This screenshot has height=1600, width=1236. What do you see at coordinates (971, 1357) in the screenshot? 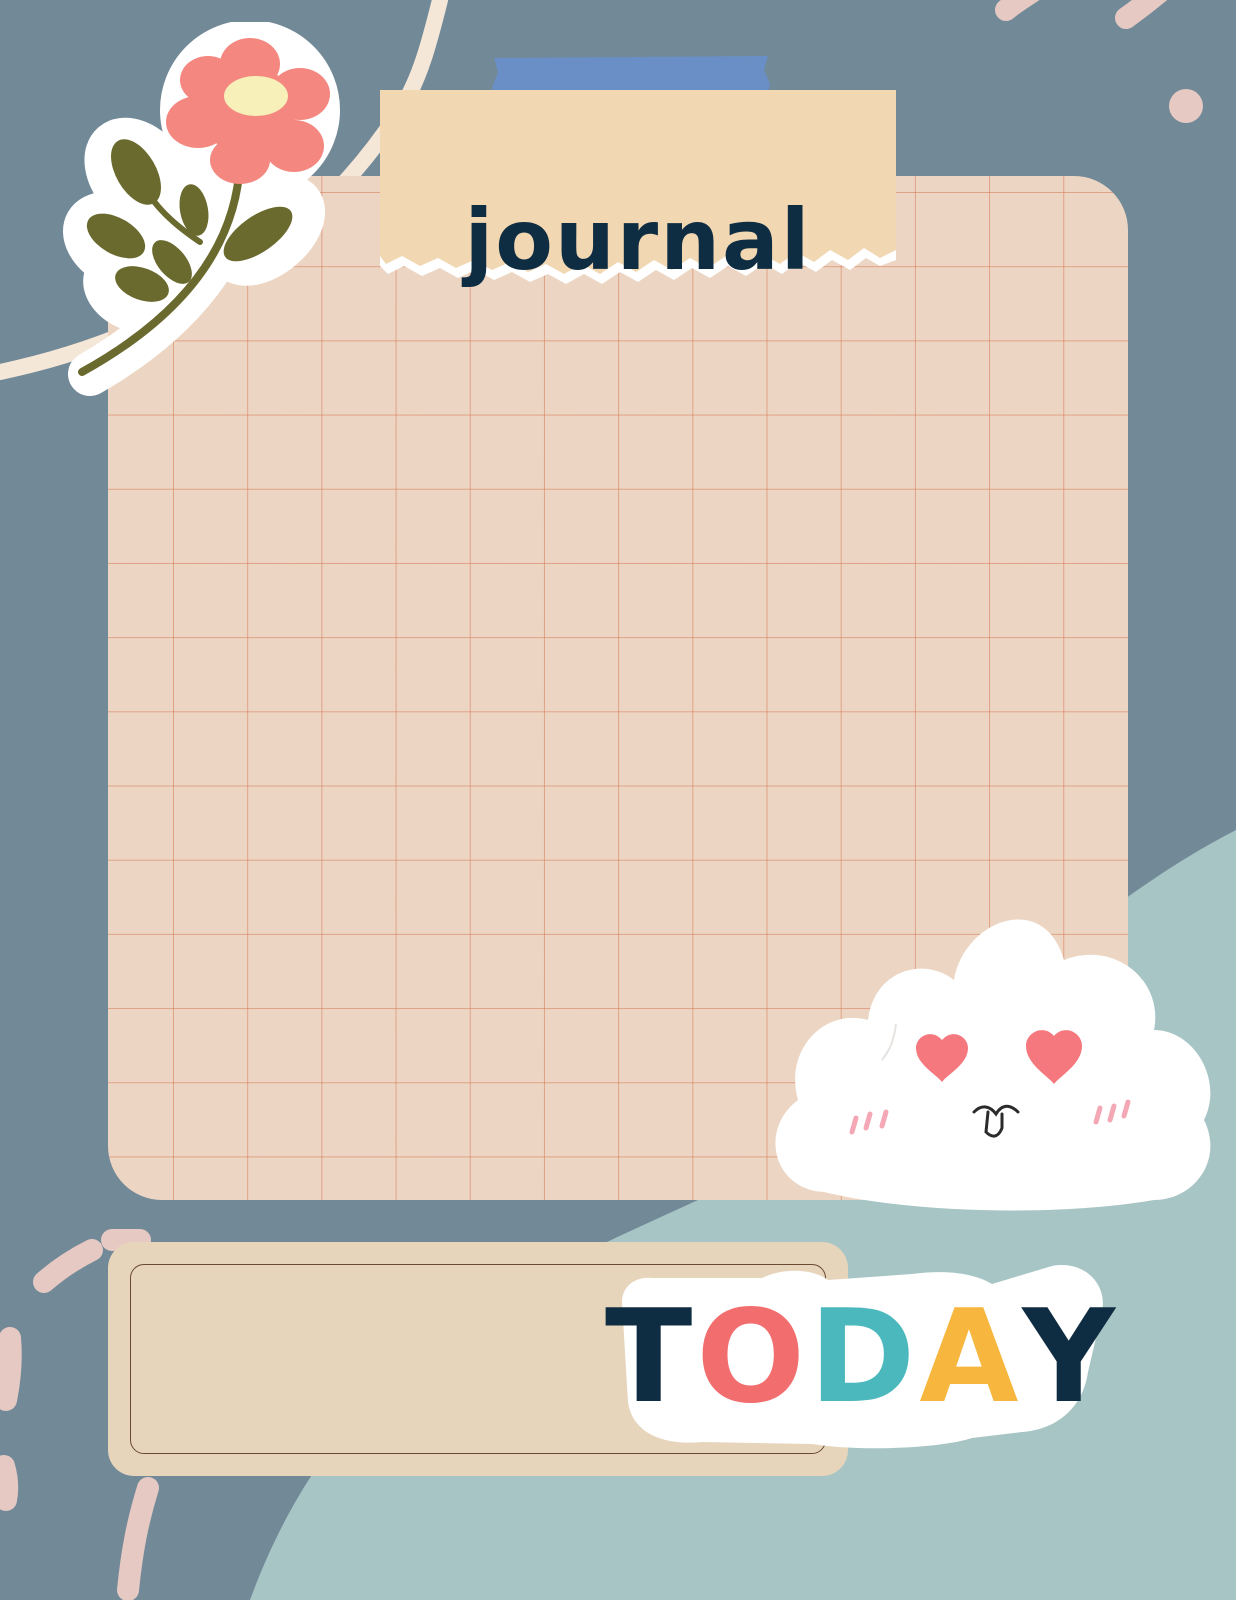
I see `today-letter-a: A` at bounding box center [971, 1357].